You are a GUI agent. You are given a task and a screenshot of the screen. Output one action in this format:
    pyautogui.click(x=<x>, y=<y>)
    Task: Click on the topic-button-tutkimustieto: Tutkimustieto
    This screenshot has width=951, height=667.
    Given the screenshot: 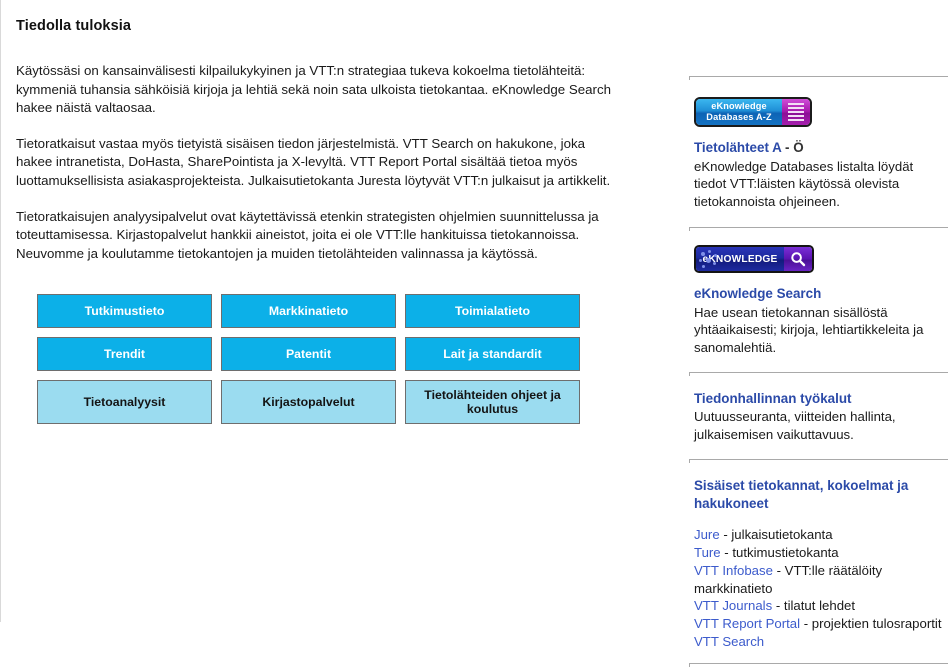 What is the action you would take?
    pyautogui.click(x=124, y=311)
    